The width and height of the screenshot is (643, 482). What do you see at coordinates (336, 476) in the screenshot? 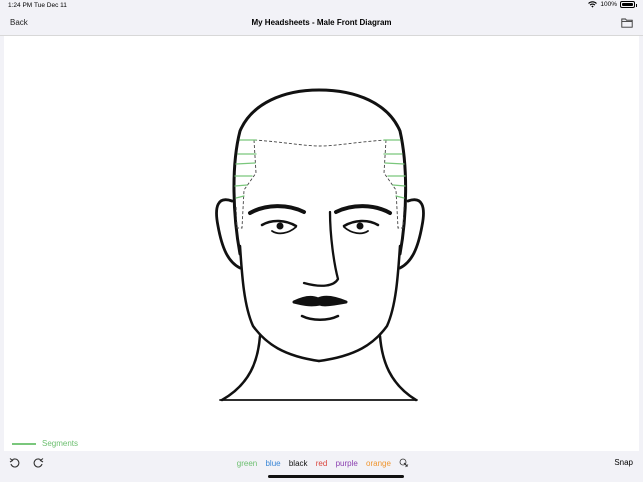
I see `home-indicator` at bounding box center [336, 476].